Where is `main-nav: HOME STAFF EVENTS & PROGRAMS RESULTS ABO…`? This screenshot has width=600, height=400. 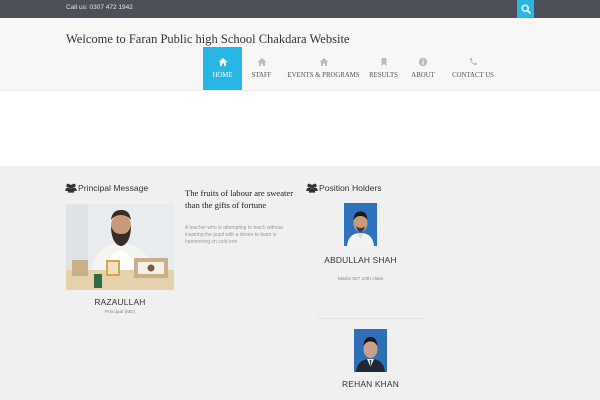
main-nav: HOME STAFF EVENTS & PROGRAMS RESULTS ABO… is located at coordinates (352, 68).